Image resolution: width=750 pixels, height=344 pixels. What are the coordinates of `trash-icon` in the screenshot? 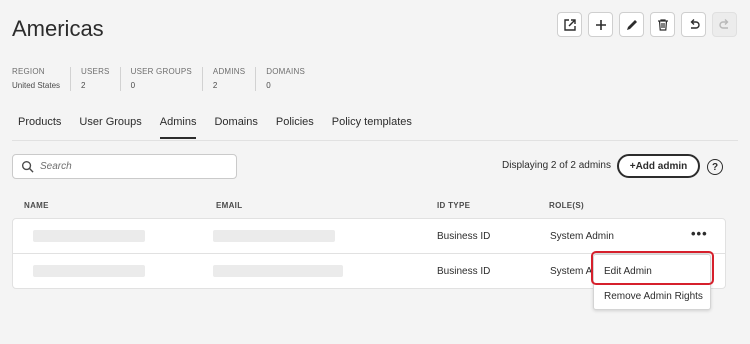 It's located at (662, 24).